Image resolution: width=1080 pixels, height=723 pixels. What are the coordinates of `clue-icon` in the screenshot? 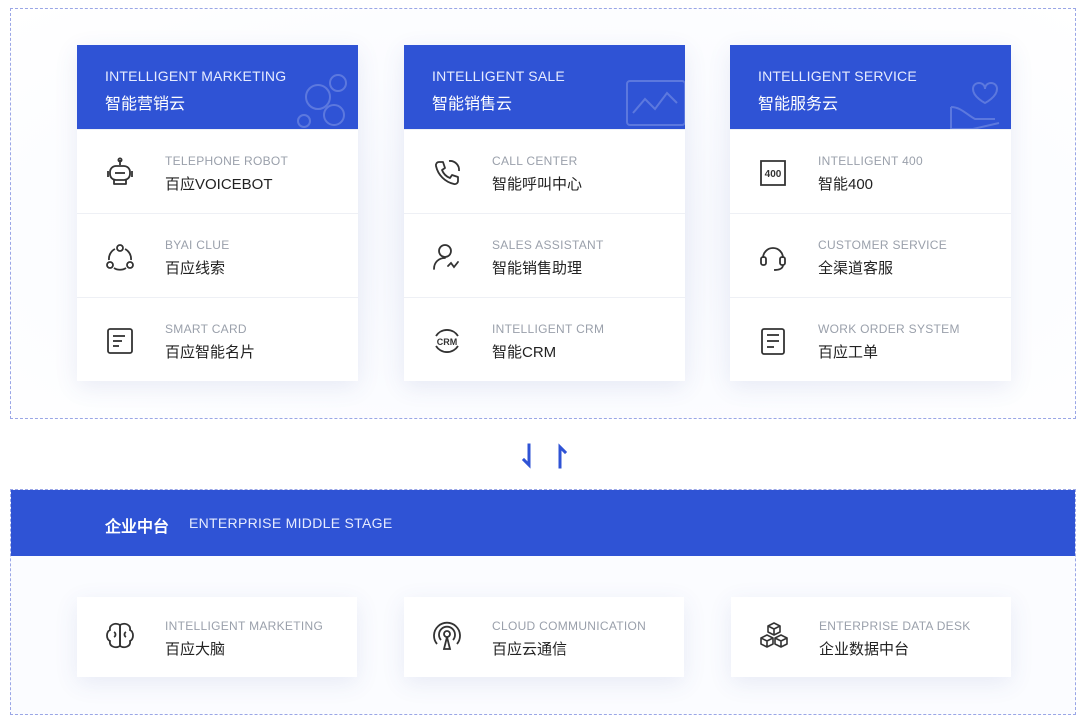 It's located at (120, 257).